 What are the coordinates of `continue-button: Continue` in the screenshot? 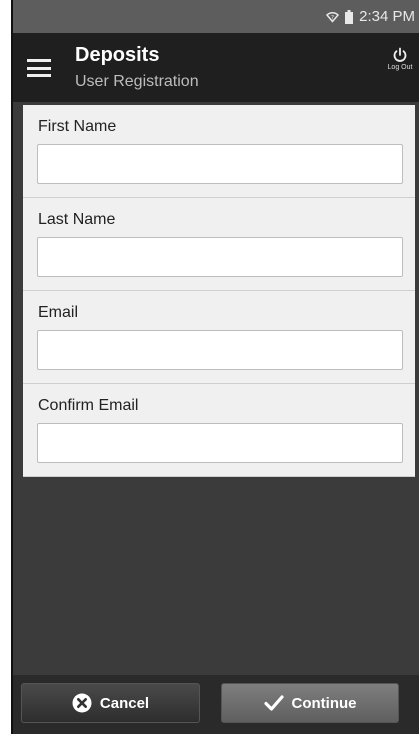 It's located at (310, 703).